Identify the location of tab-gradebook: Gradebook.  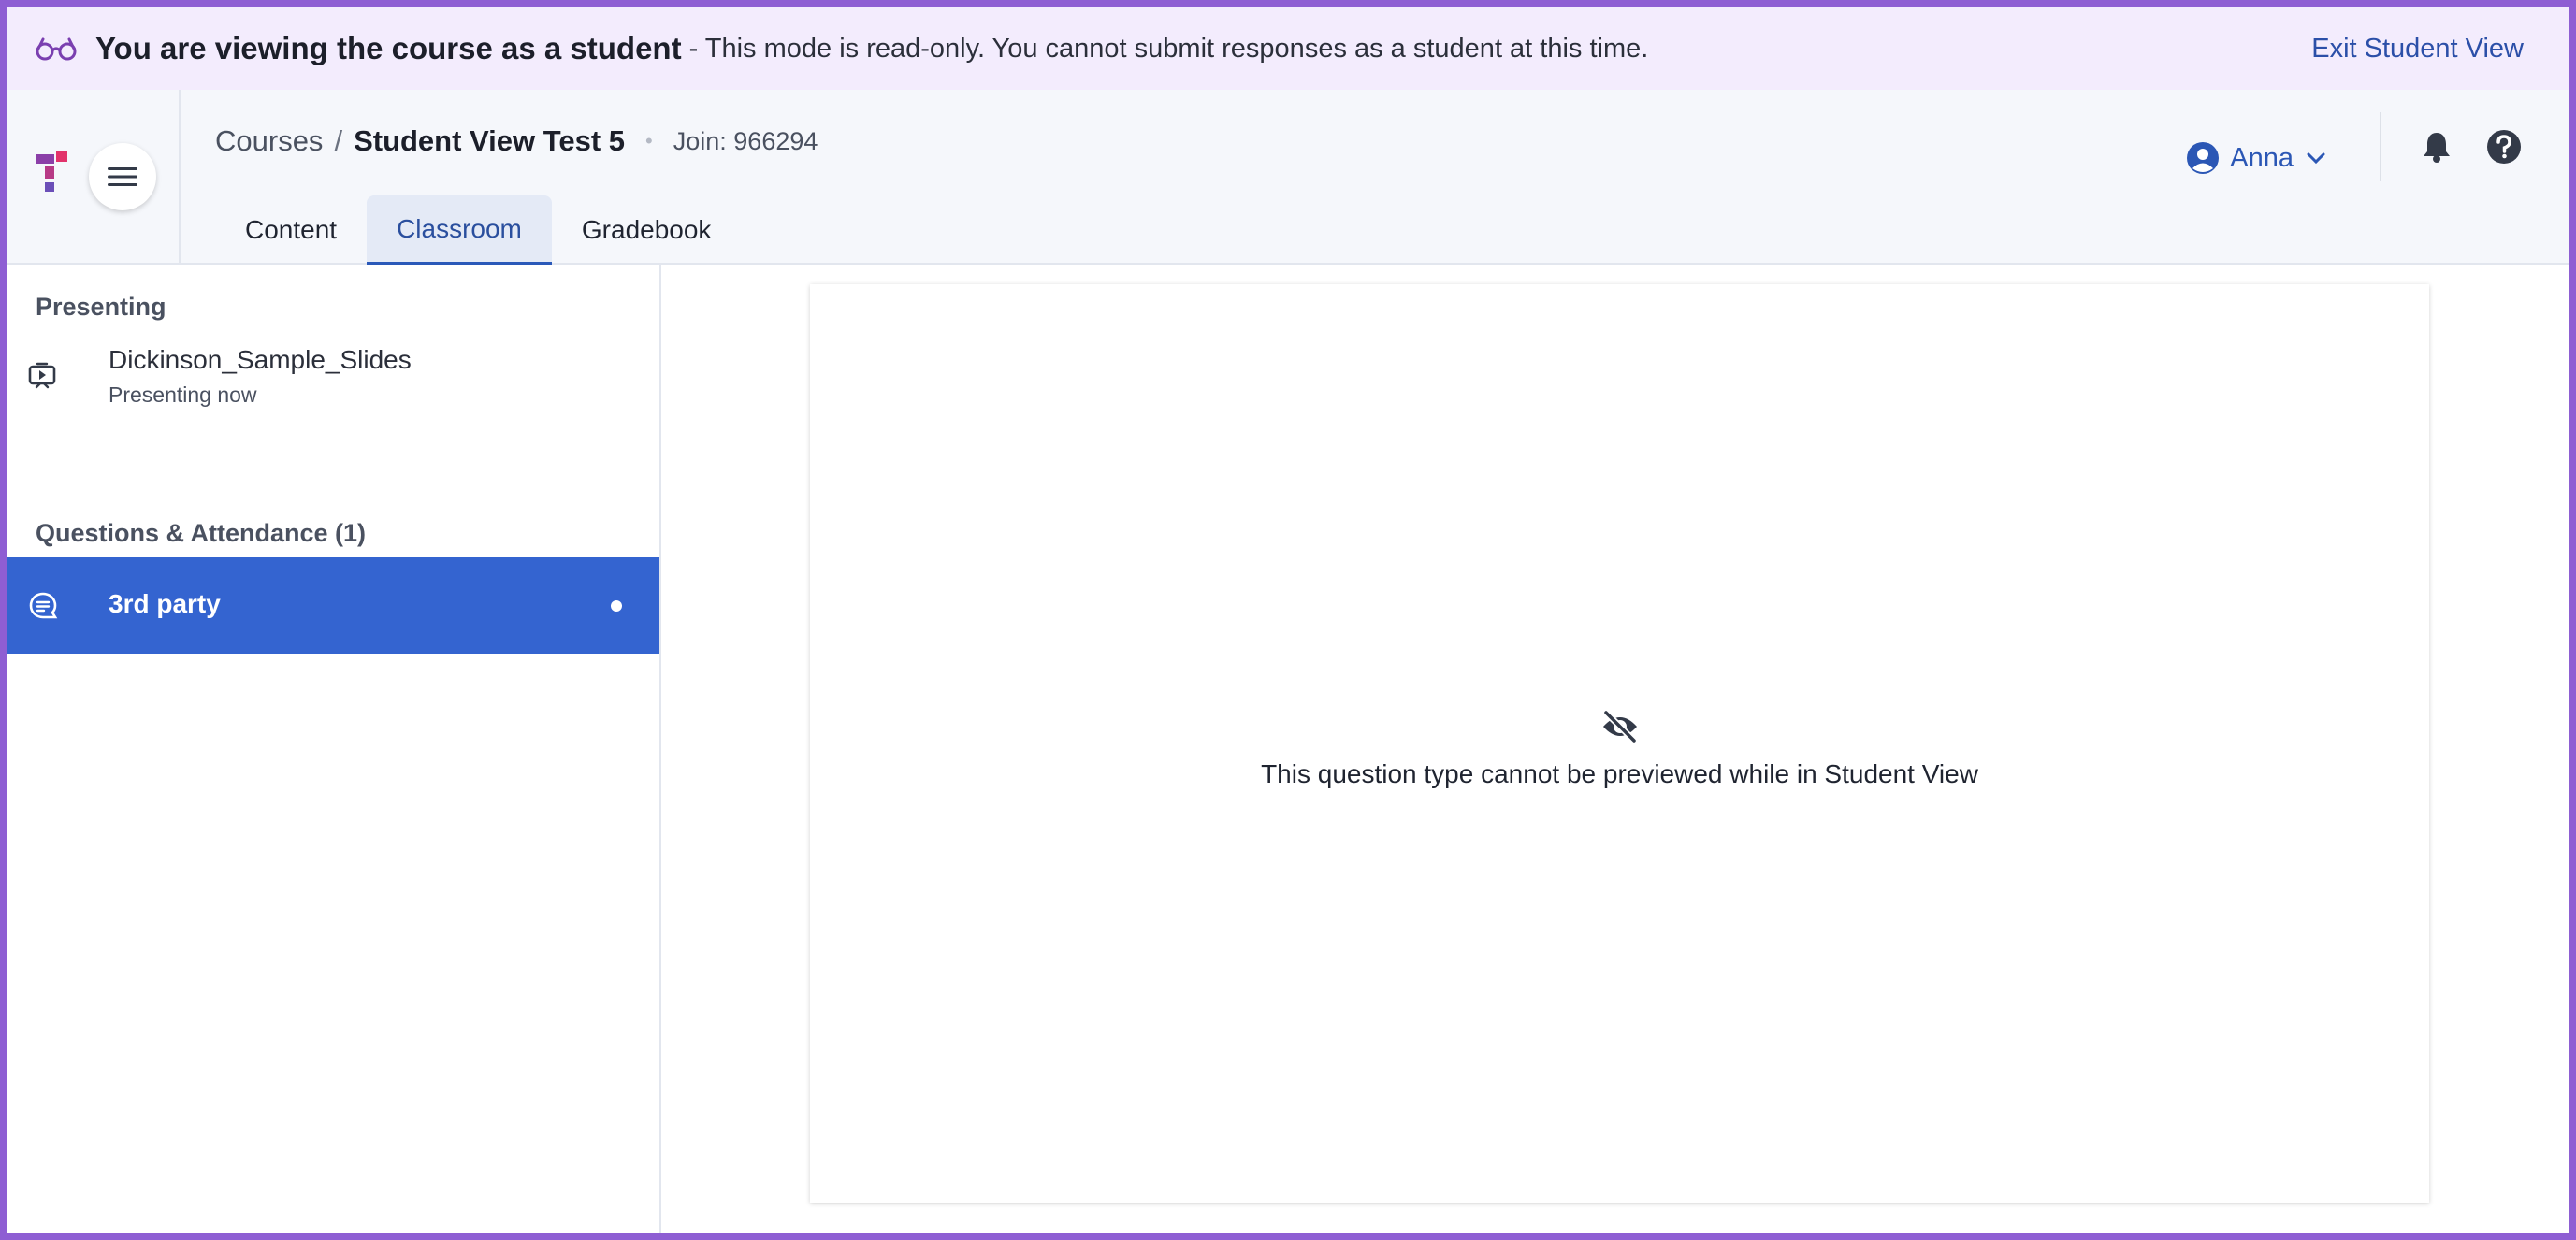
(647, 230).